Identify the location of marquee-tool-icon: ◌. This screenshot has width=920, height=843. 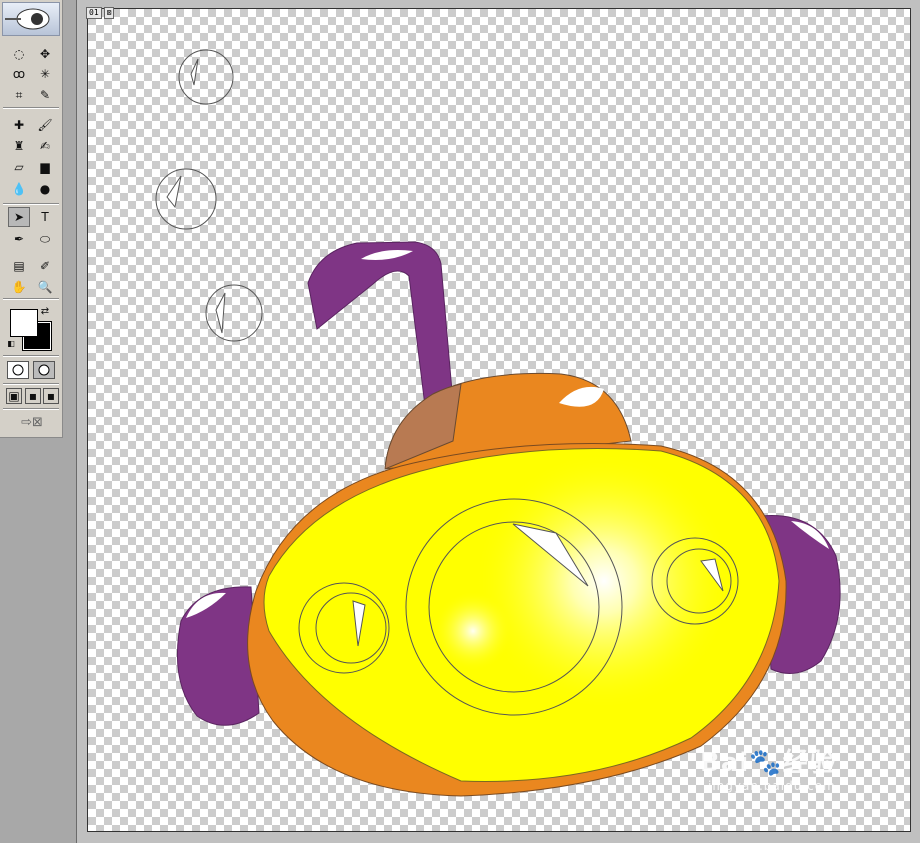
(19, 54).